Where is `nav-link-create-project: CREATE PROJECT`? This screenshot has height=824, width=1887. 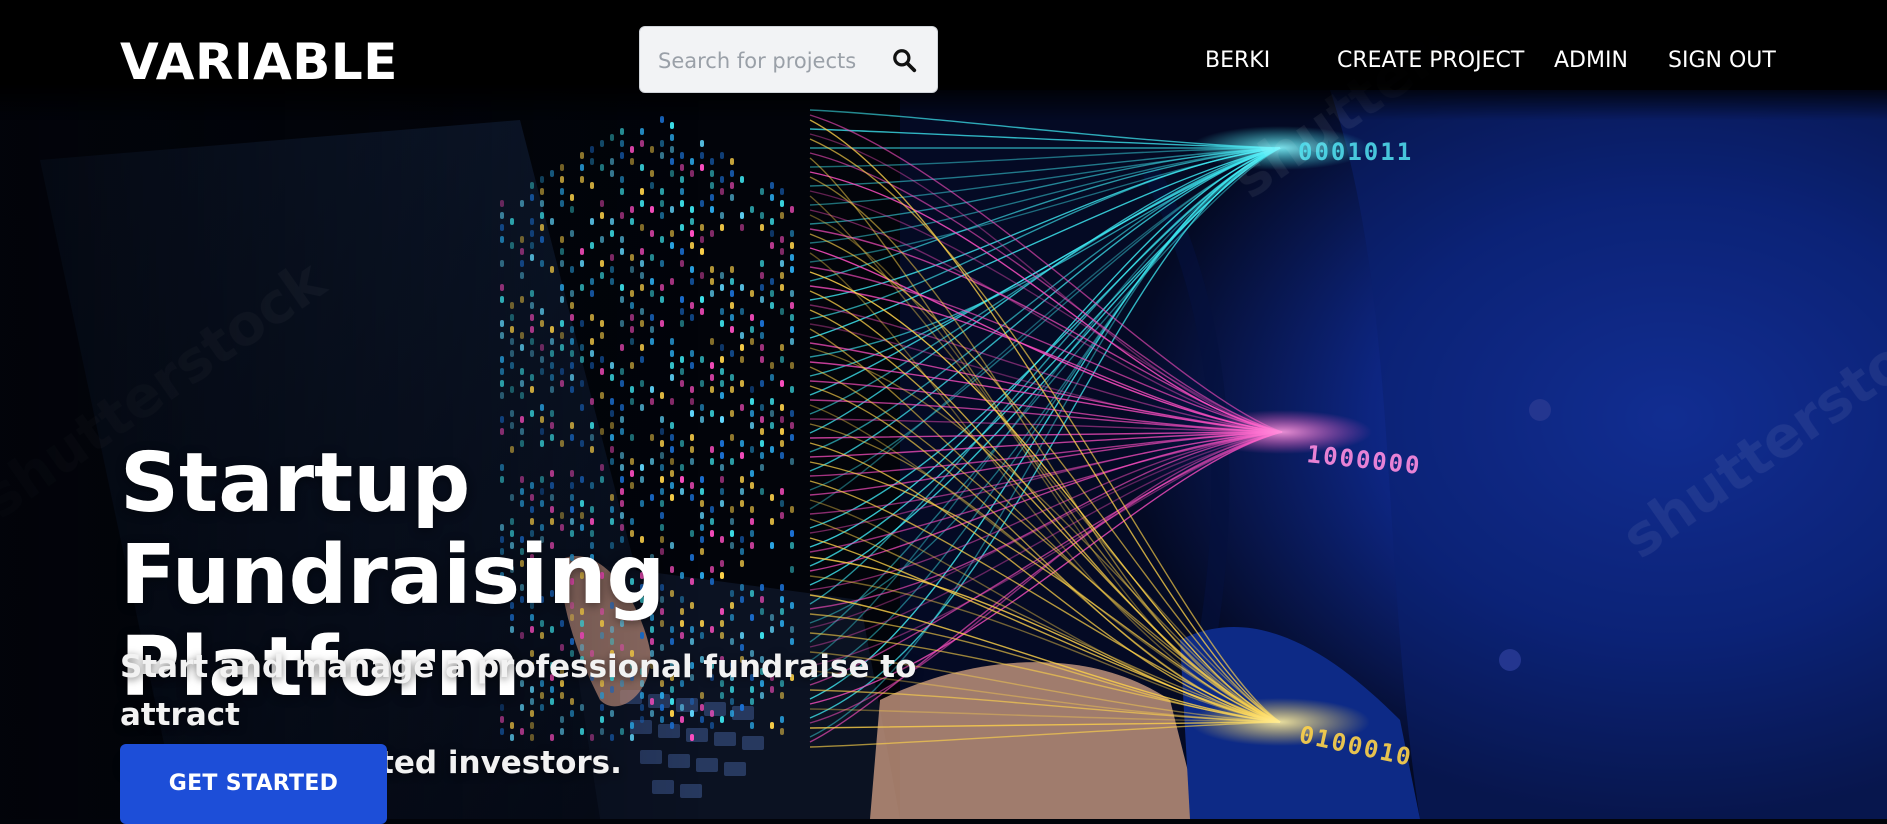 nav-link-create-project: CREATE PROJECT is located at coordinates (1430, 61).